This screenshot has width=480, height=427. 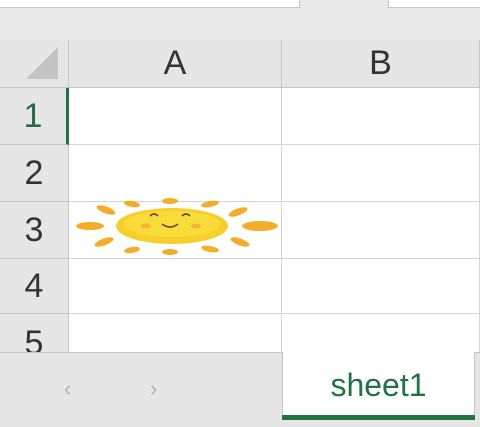 What do you see at coordinates (381, 173) in the screenshot?
I see `cell-b2` at bounding box center [381, 173].